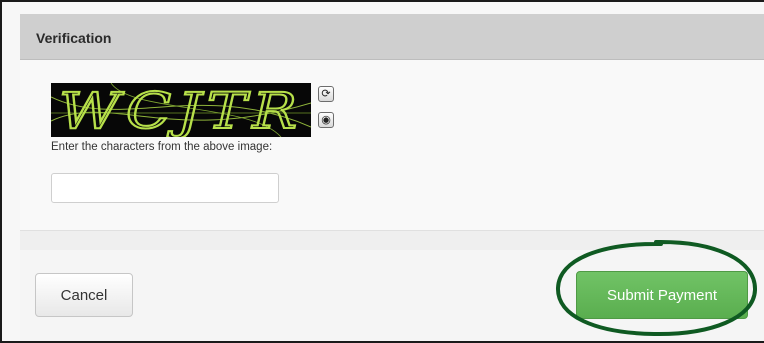  I want to click on verification-panel-header: Verification, so click(392, 37).